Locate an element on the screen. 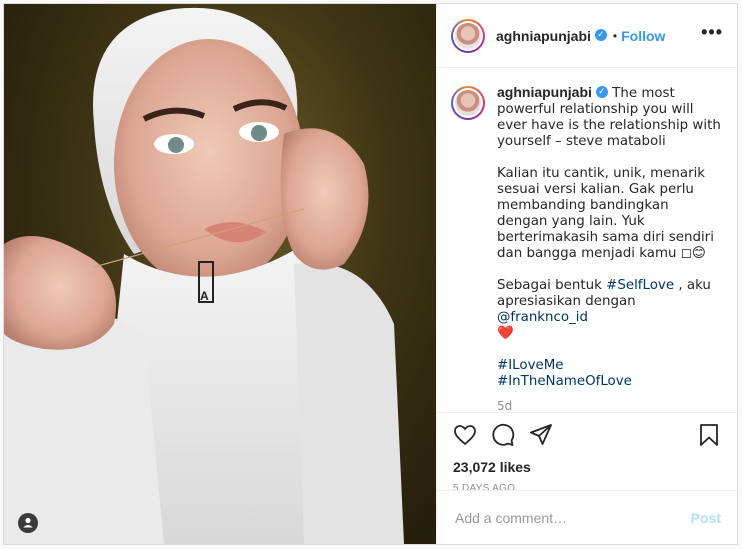 This screenshot has width=742, height=549. user-tag-icon is located at coordinates (28, 523).